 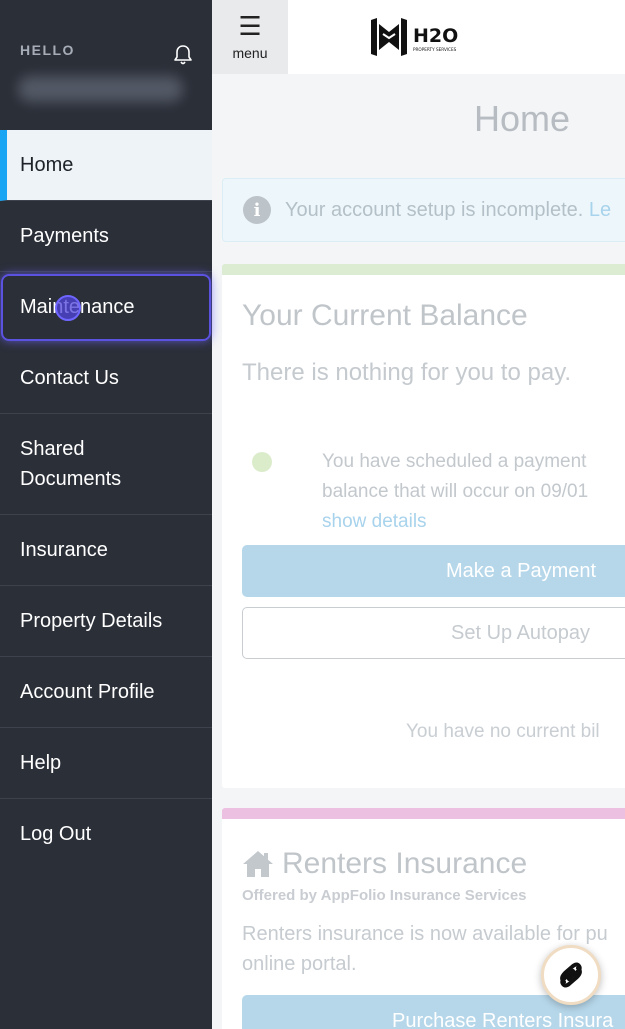 I want to click on make-payment-button: Make a Payment, so click(x=433, y=571).